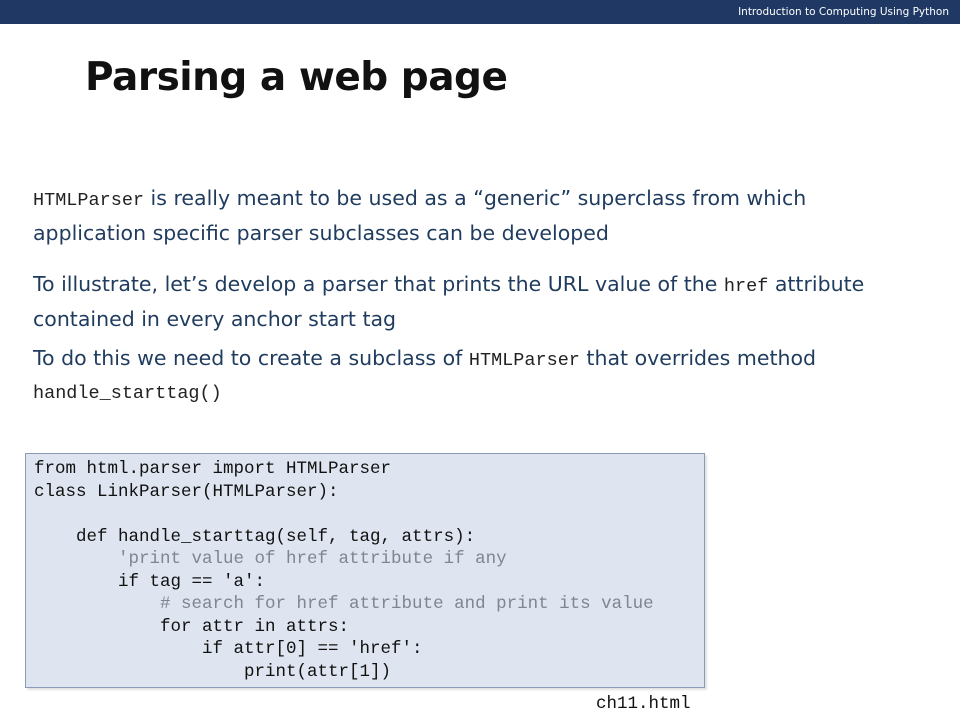  I want to click on slide-title: Parsing a web page, so click(296, 77).